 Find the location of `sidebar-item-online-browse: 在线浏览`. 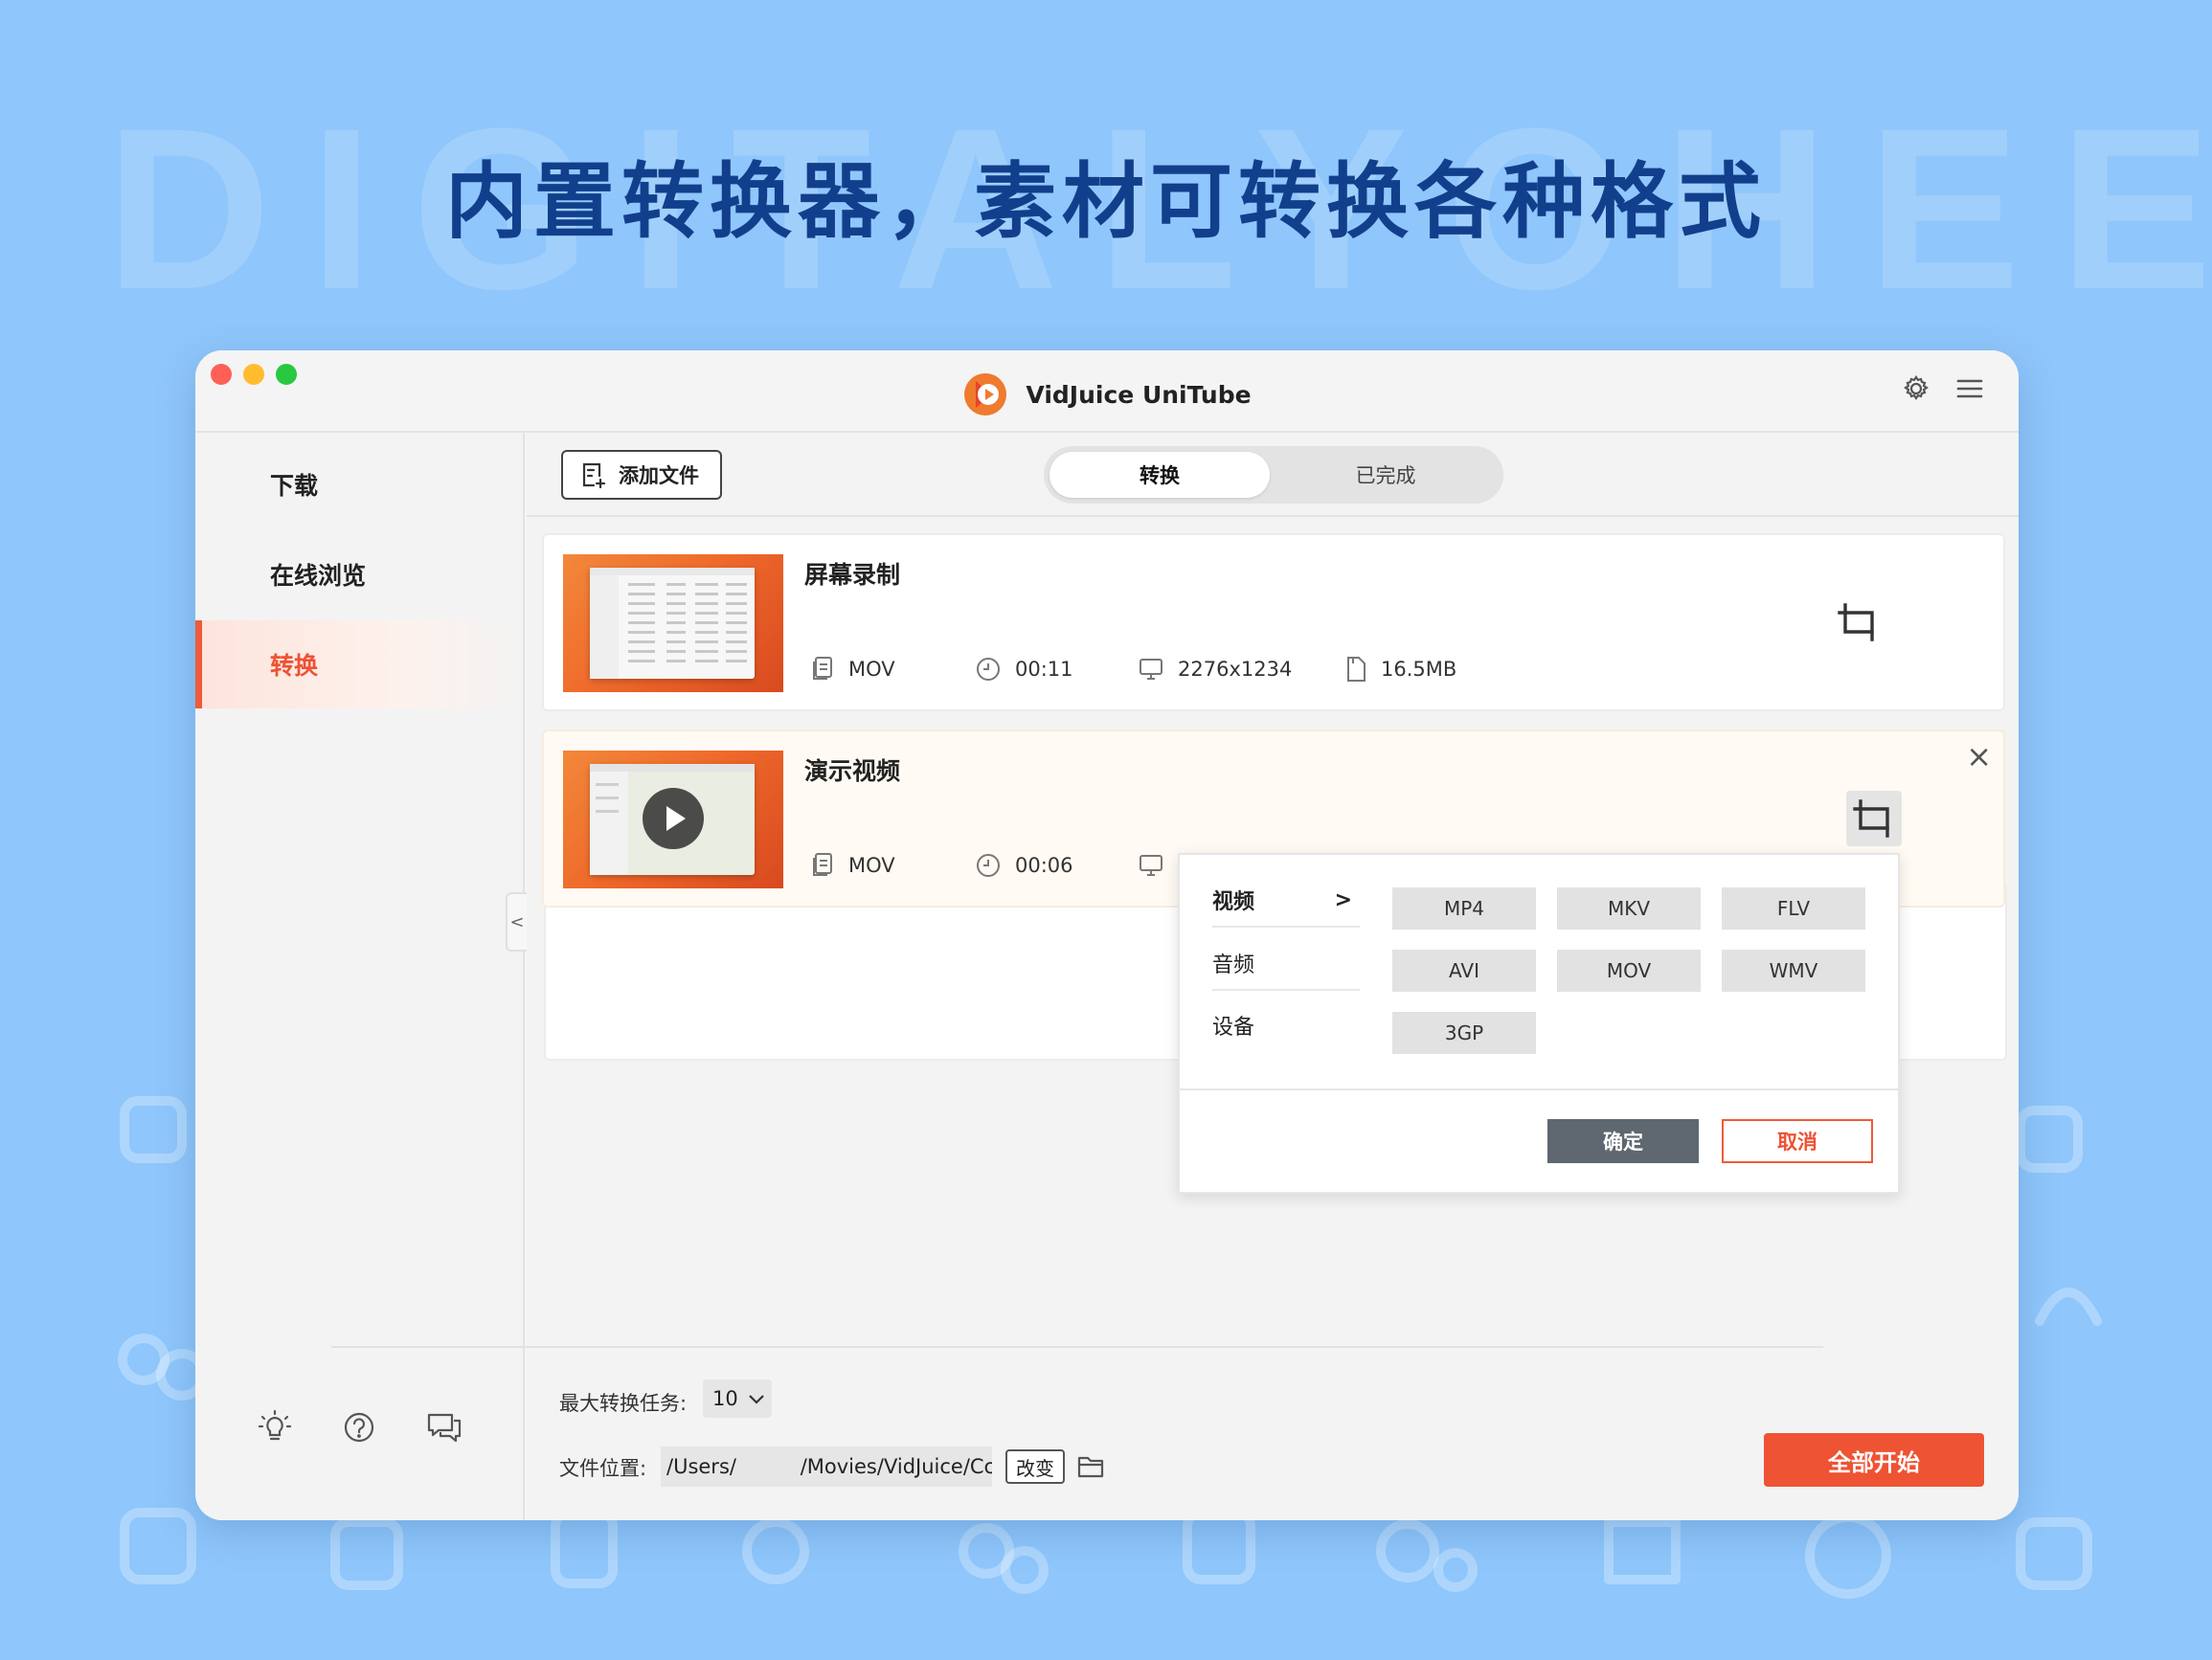

sidebar-item-online-browse: 在线浏览 is located at coordinates (360, 574).